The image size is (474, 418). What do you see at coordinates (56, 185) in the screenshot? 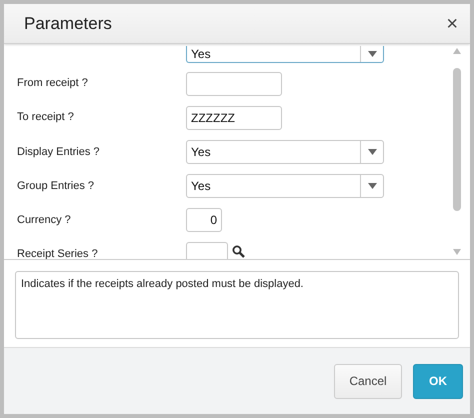
I see `field-label: Group Entries ?` at bounding box center [56, 185].